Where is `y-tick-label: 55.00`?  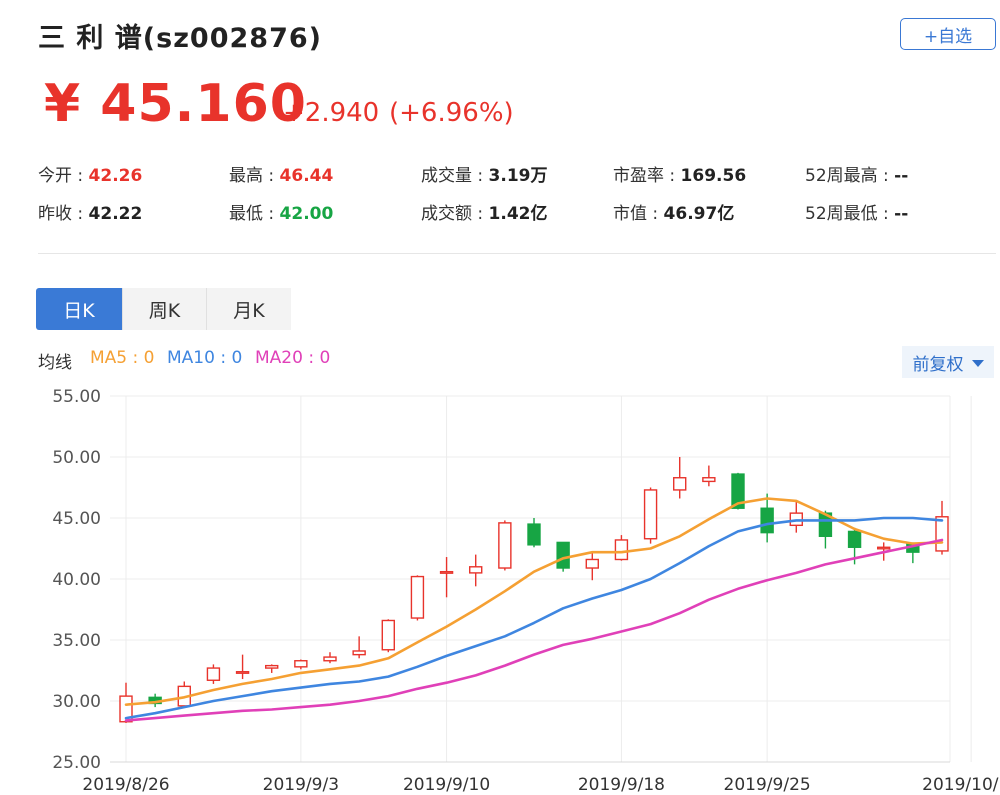
y-tick-label: 55.00 is located at coordinates (76, 397).